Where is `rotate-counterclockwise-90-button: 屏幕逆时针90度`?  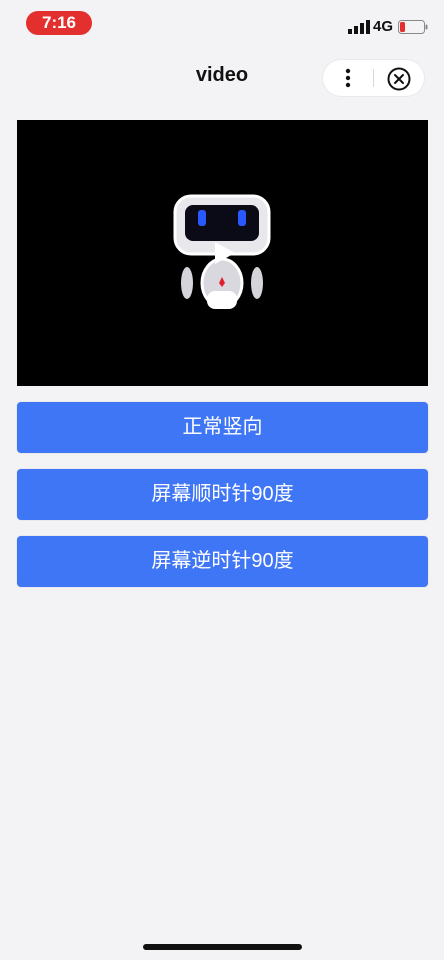
rotate-counterclockwise-90-button: 屏幕逆时针90度 is located at coordinates (222, 561).